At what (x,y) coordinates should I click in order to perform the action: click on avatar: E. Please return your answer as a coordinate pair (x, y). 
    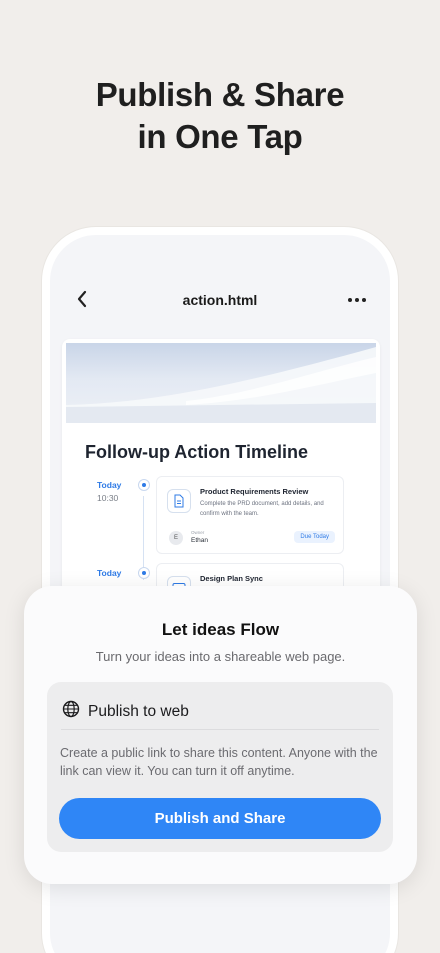
    Looking at the image, I should click on (176, 538).